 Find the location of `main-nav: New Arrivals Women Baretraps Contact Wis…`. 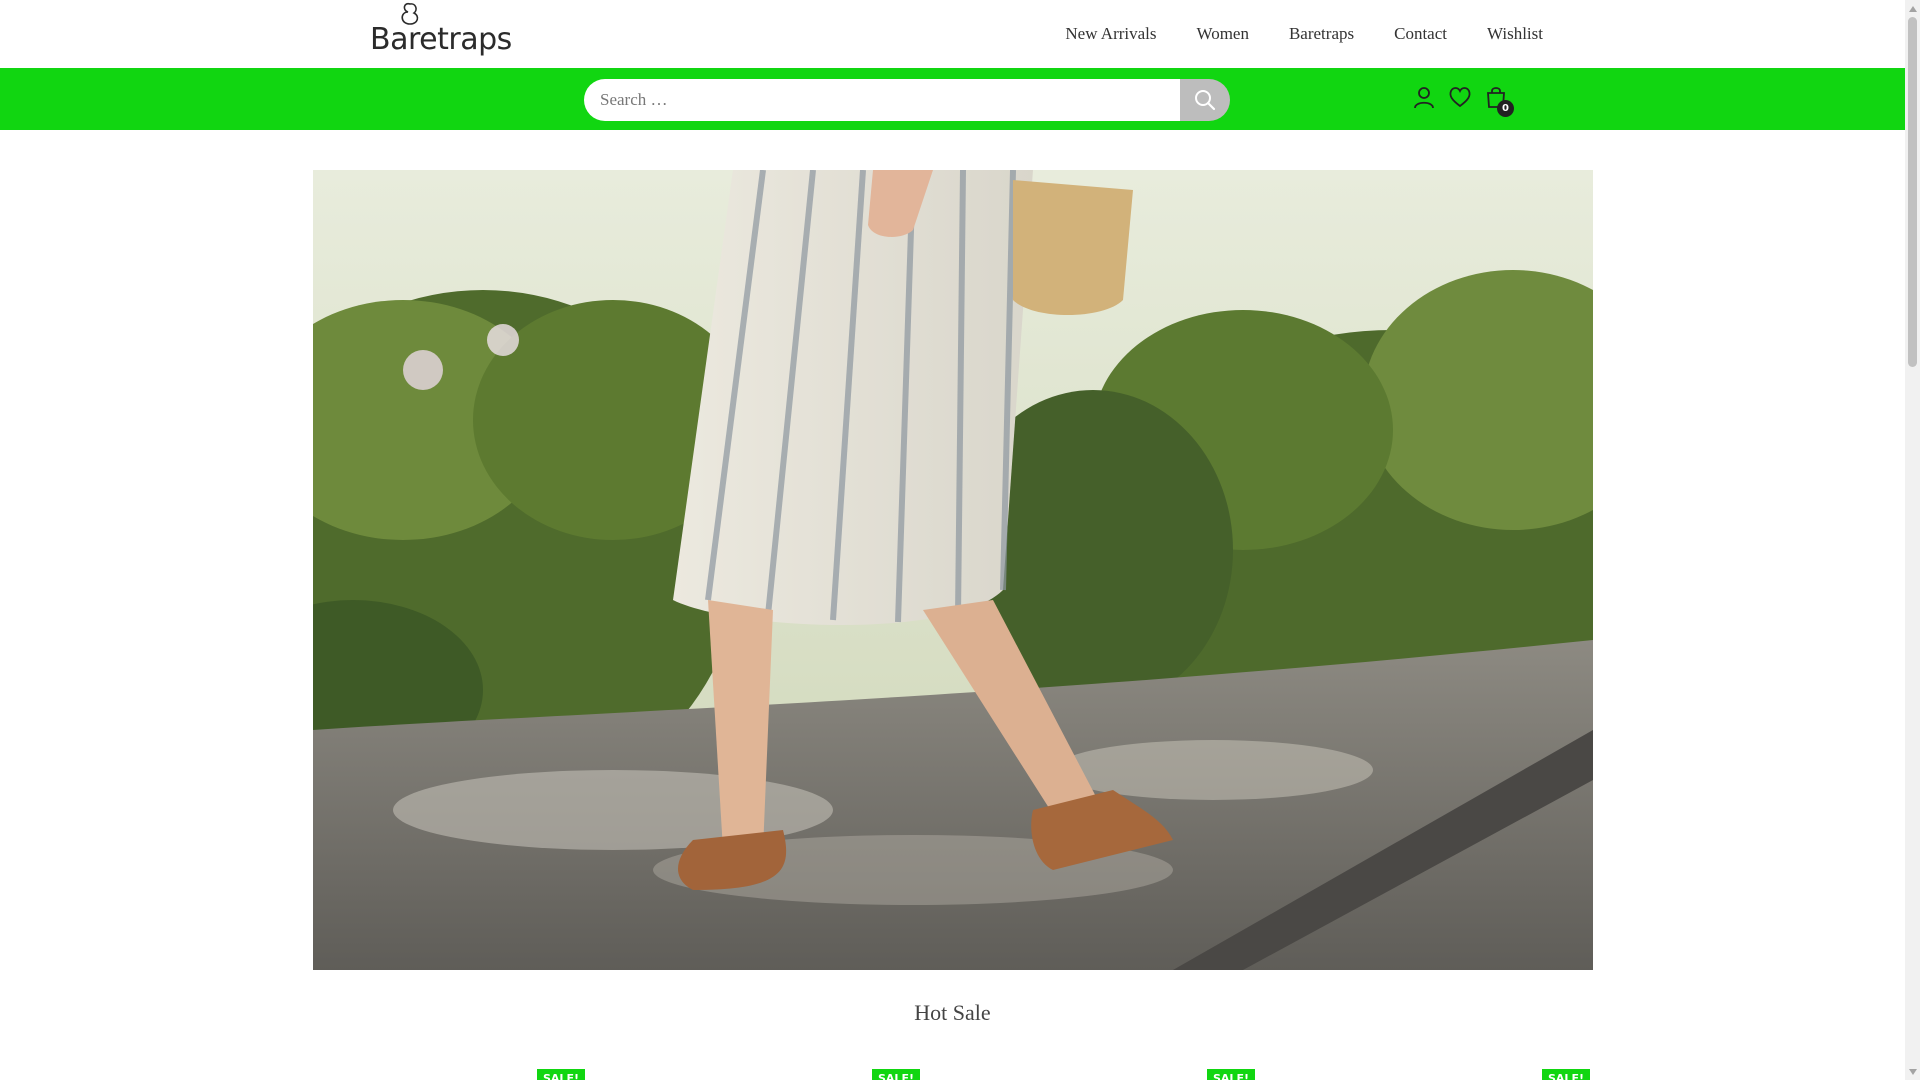

main-nav: New Arrivals Women Baretraps Contact Wis… is located at coordinates (1304, 34).